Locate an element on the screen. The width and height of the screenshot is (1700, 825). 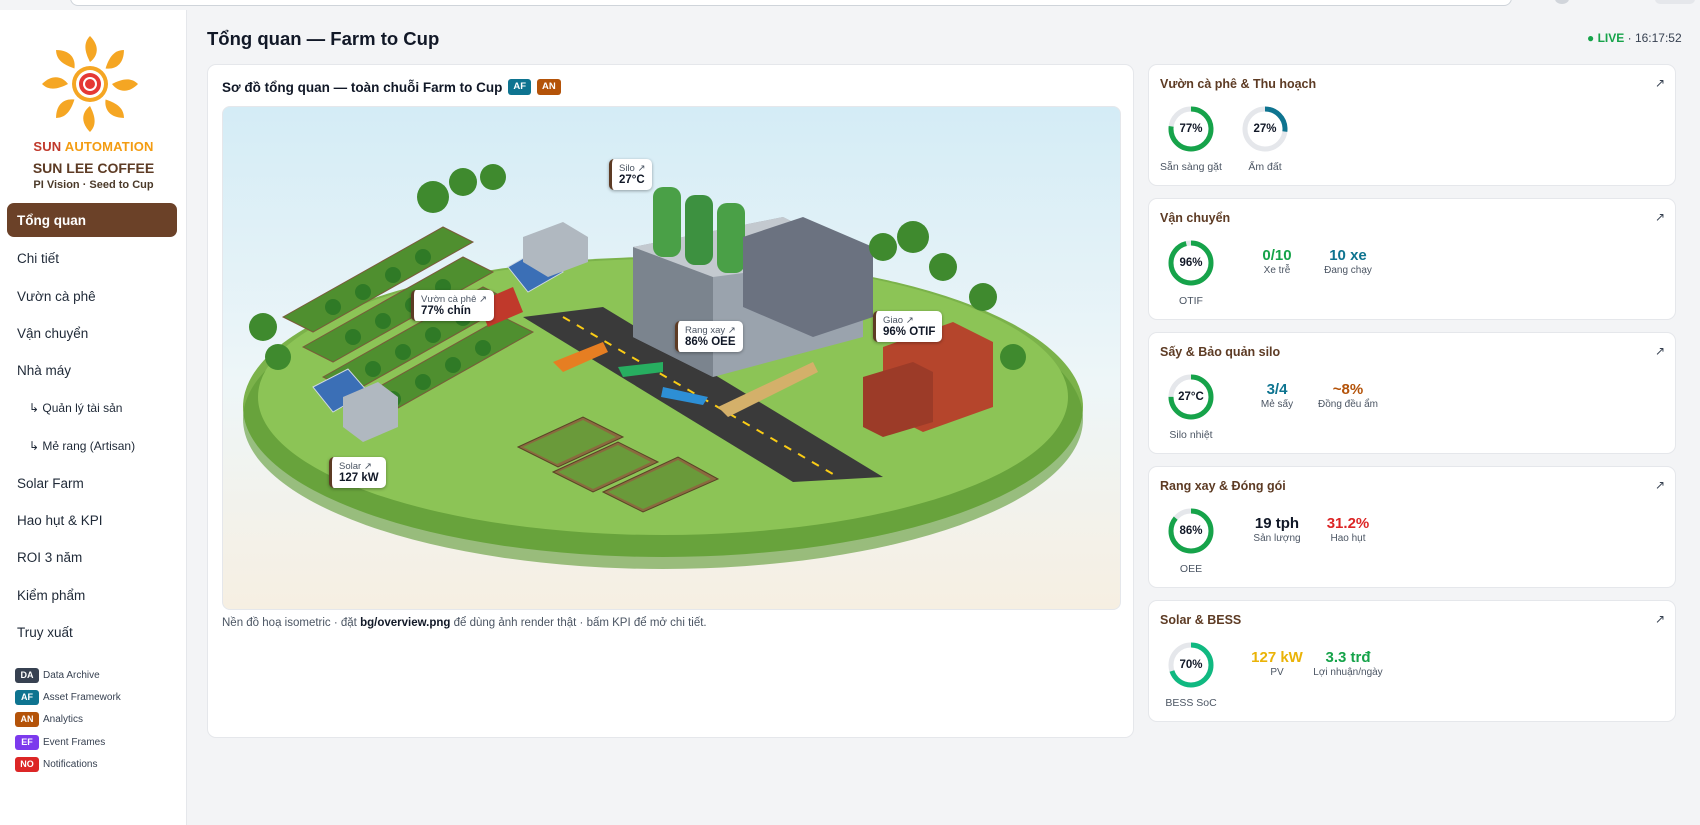
solar-callout-value: 127 kW is located at coordinates (359, 478).